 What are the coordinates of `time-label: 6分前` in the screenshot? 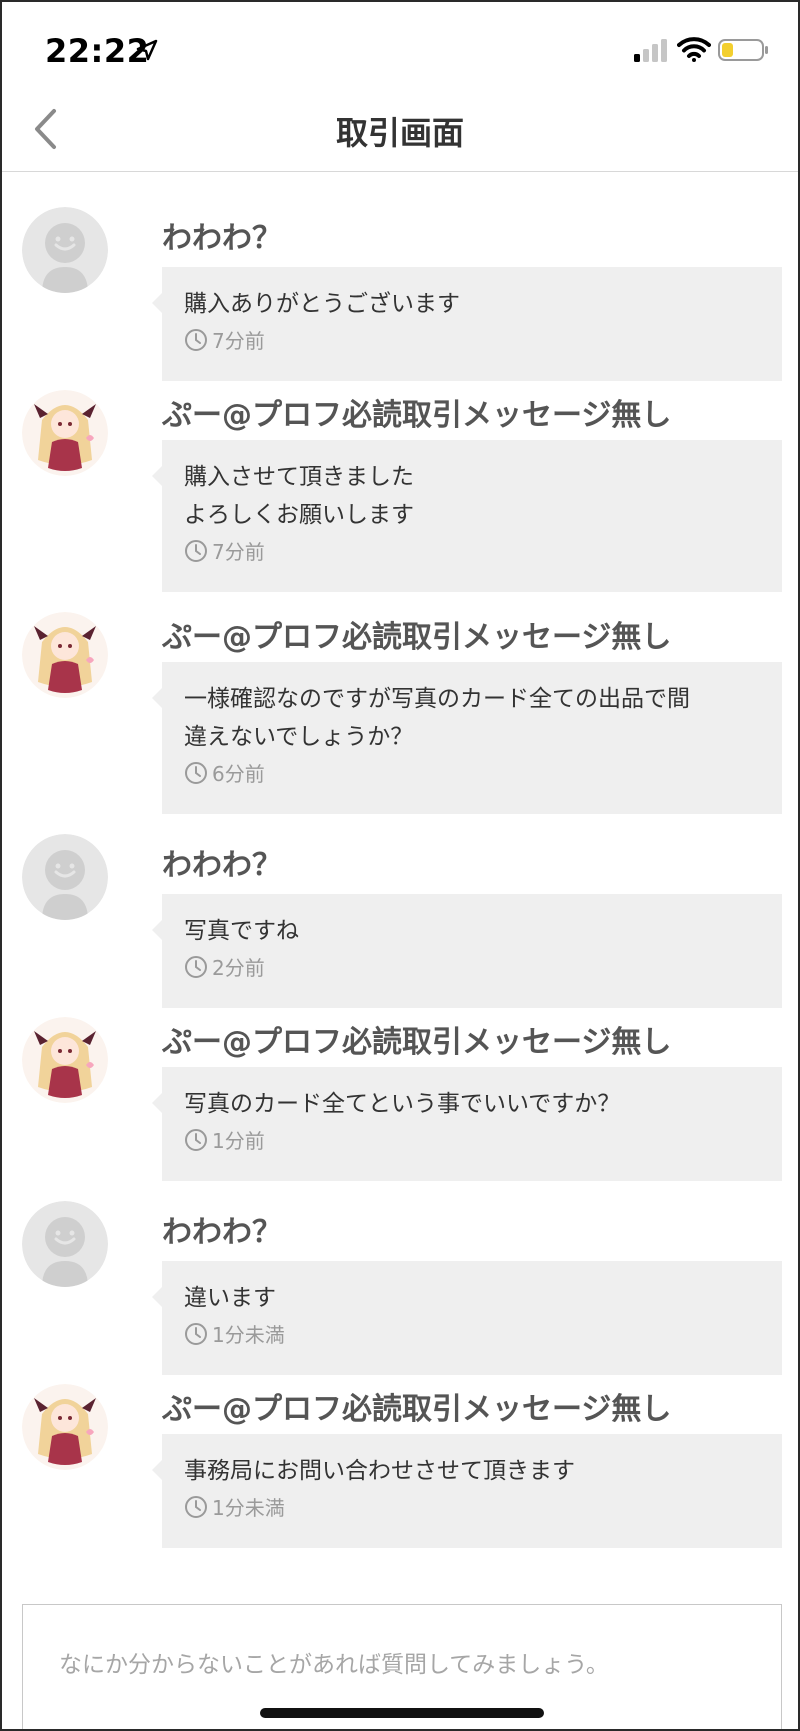 It's located at (238, 774).